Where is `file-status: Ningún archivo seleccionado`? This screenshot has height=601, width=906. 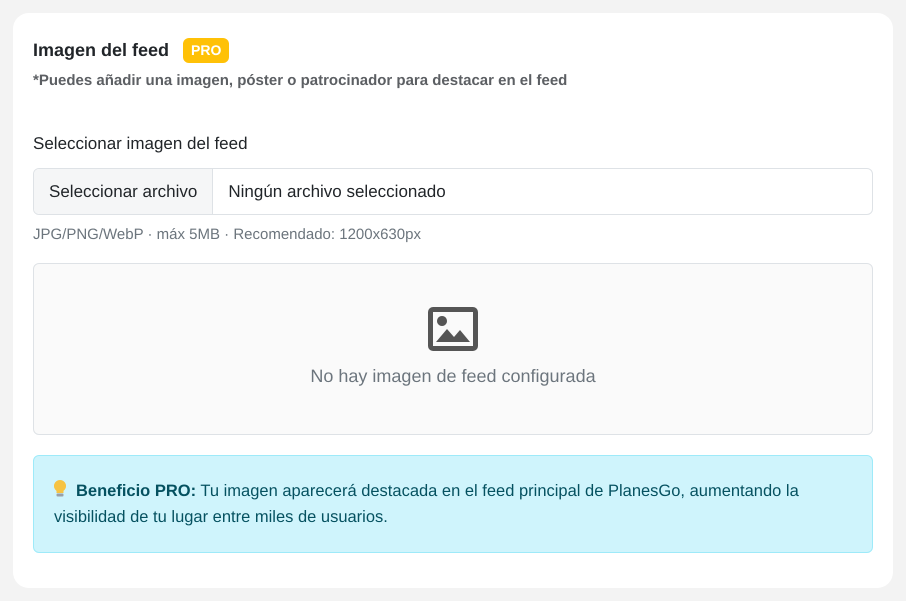 file-status: Ningún archivo seleccionado is located at coordinates (337, 191).